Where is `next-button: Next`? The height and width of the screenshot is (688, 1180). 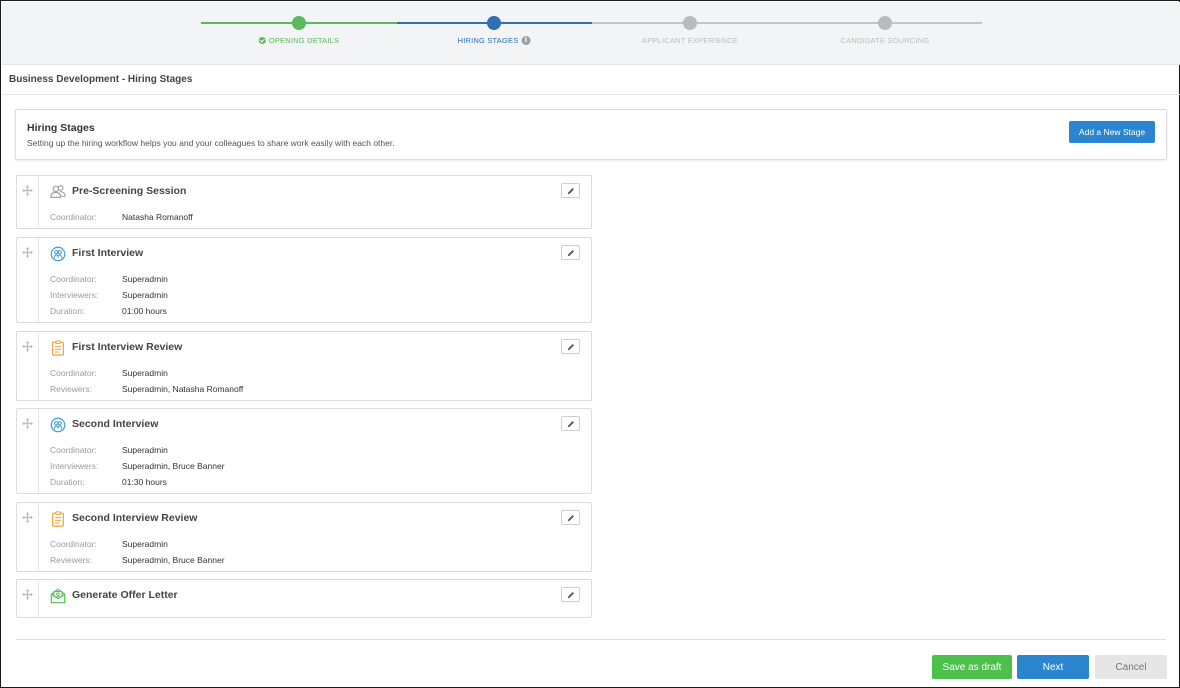 next-button: Next is located at coordinates (1053, 667).